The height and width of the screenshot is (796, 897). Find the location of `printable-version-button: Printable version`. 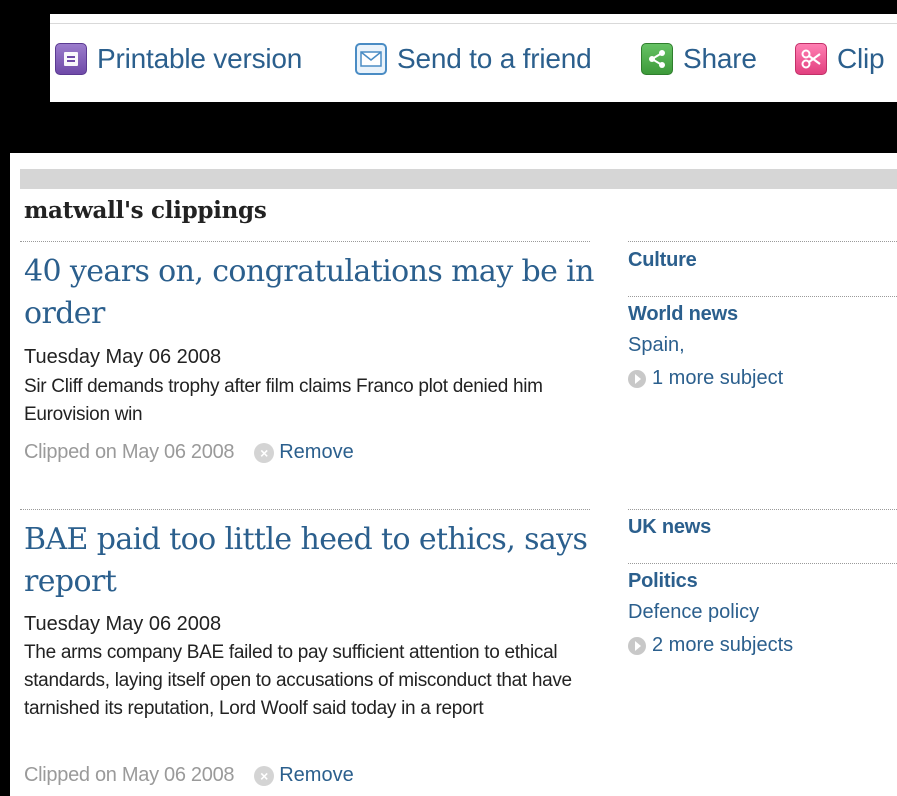

printable-version-button: Printable version is located at coordinates (178, 59).